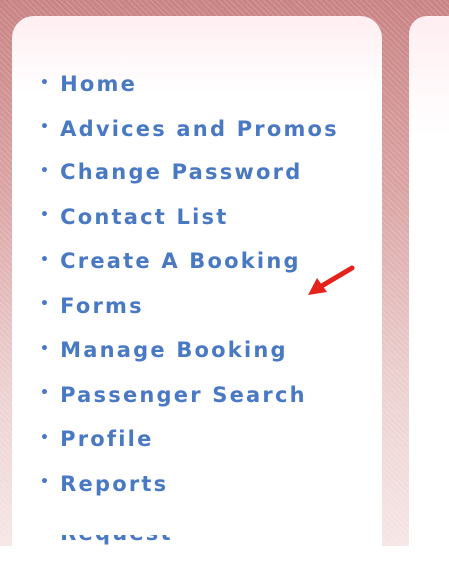  I want to click on menu-item-passenger-search: • Passenger Search, so click(190, 396).